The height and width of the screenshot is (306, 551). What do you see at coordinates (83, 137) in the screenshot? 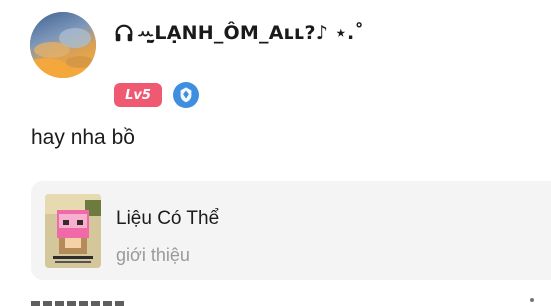
I see `comment-text: hay nha bồ` at bounding box center [83, 137].